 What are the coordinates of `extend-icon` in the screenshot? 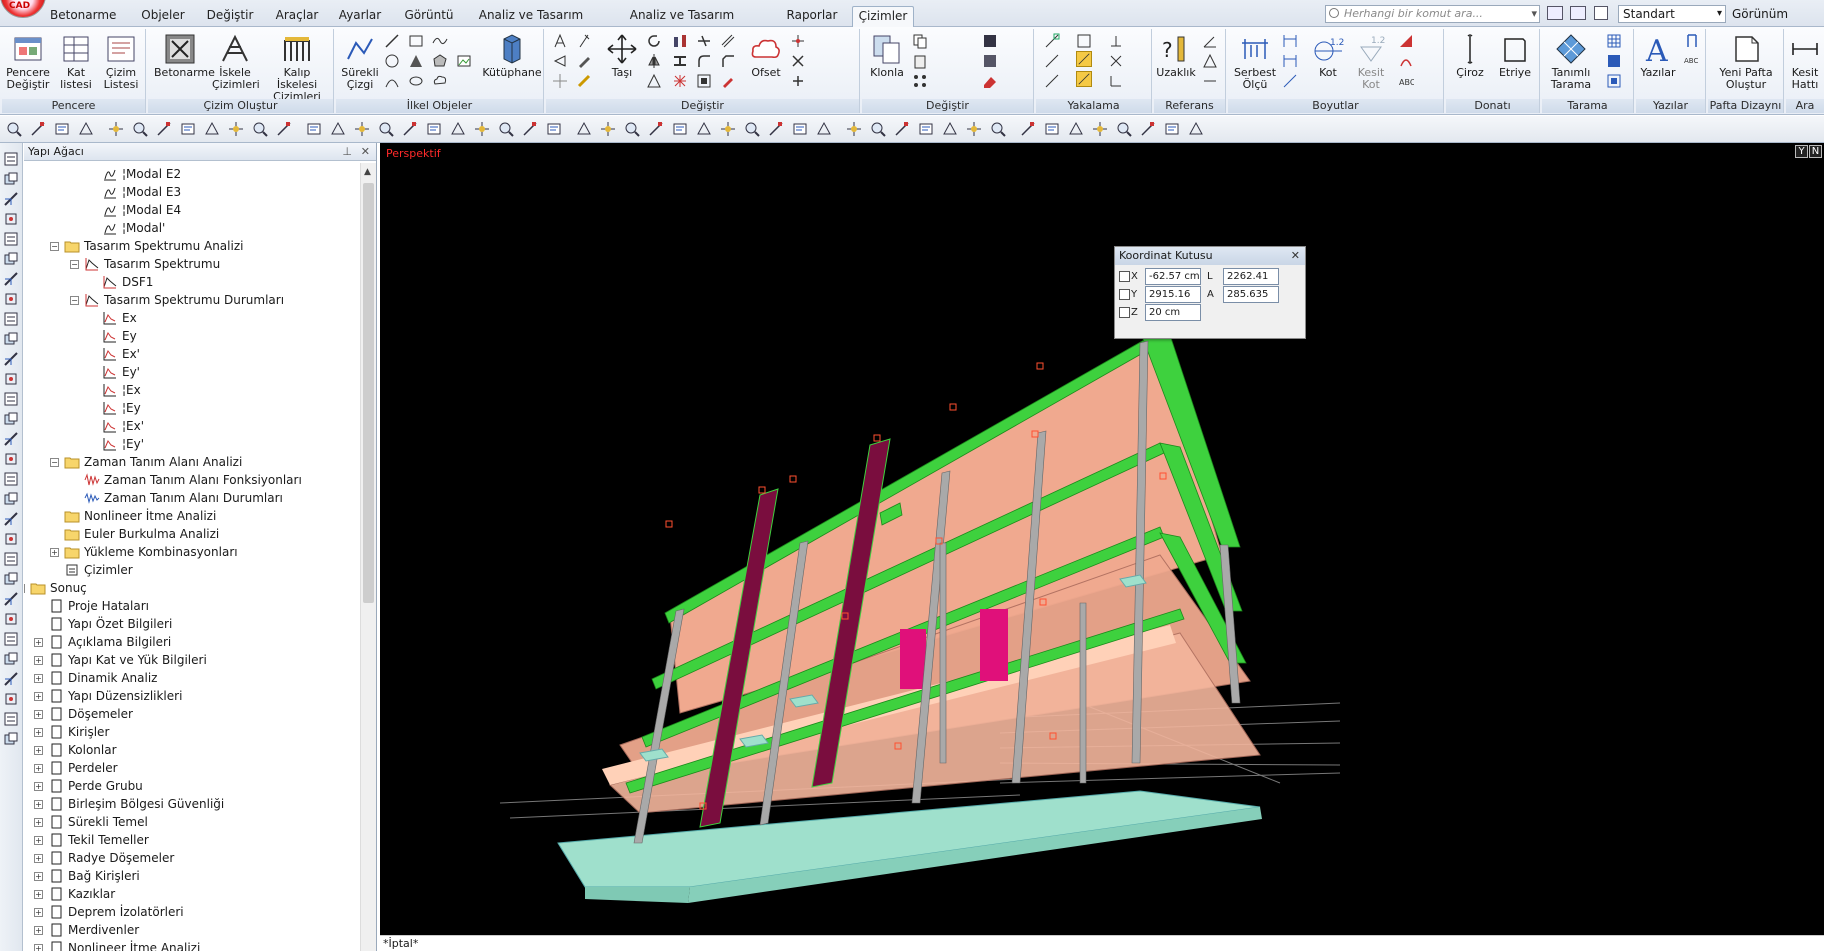 It's located at (704, 41).